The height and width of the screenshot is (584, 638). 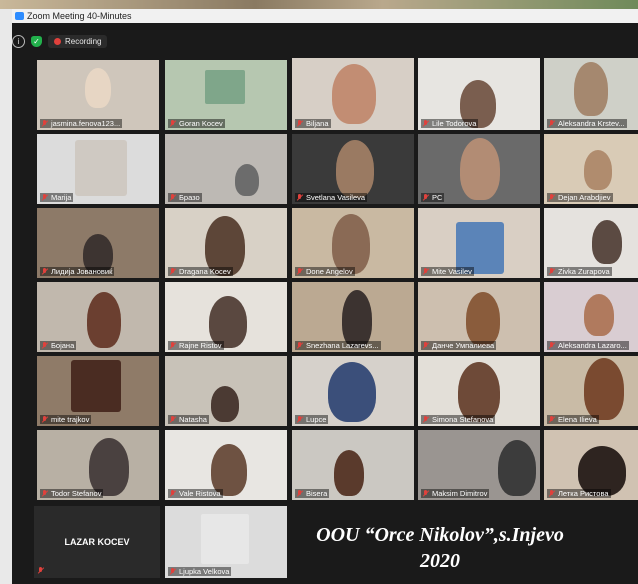 I want to click on participant-name-large: LAZAR KOCEV, so click(x=97, y=542).